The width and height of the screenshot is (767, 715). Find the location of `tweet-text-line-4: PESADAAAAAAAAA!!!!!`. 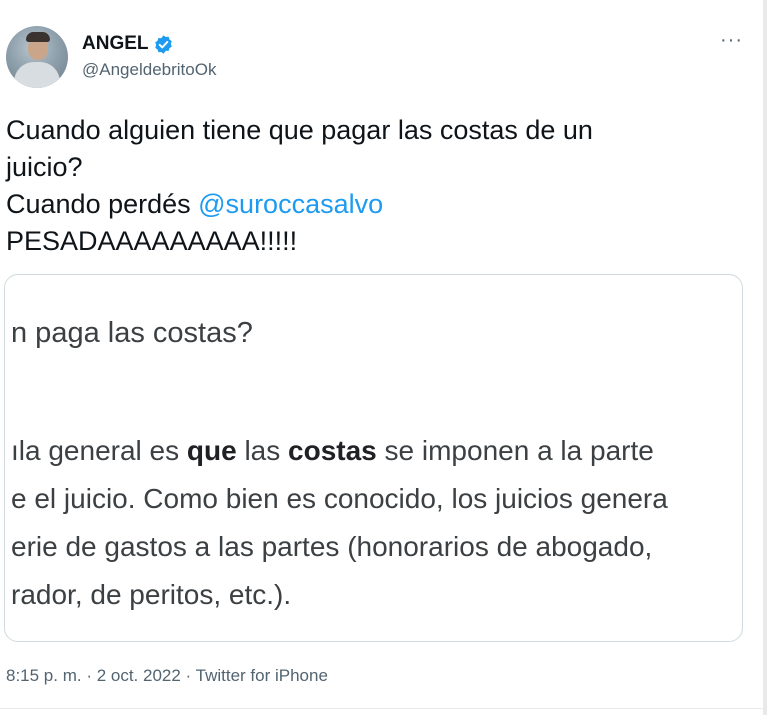

tweet-text-line-4: PESADAAAAAAAAA!!!!! is located at coordinates (152, 241).